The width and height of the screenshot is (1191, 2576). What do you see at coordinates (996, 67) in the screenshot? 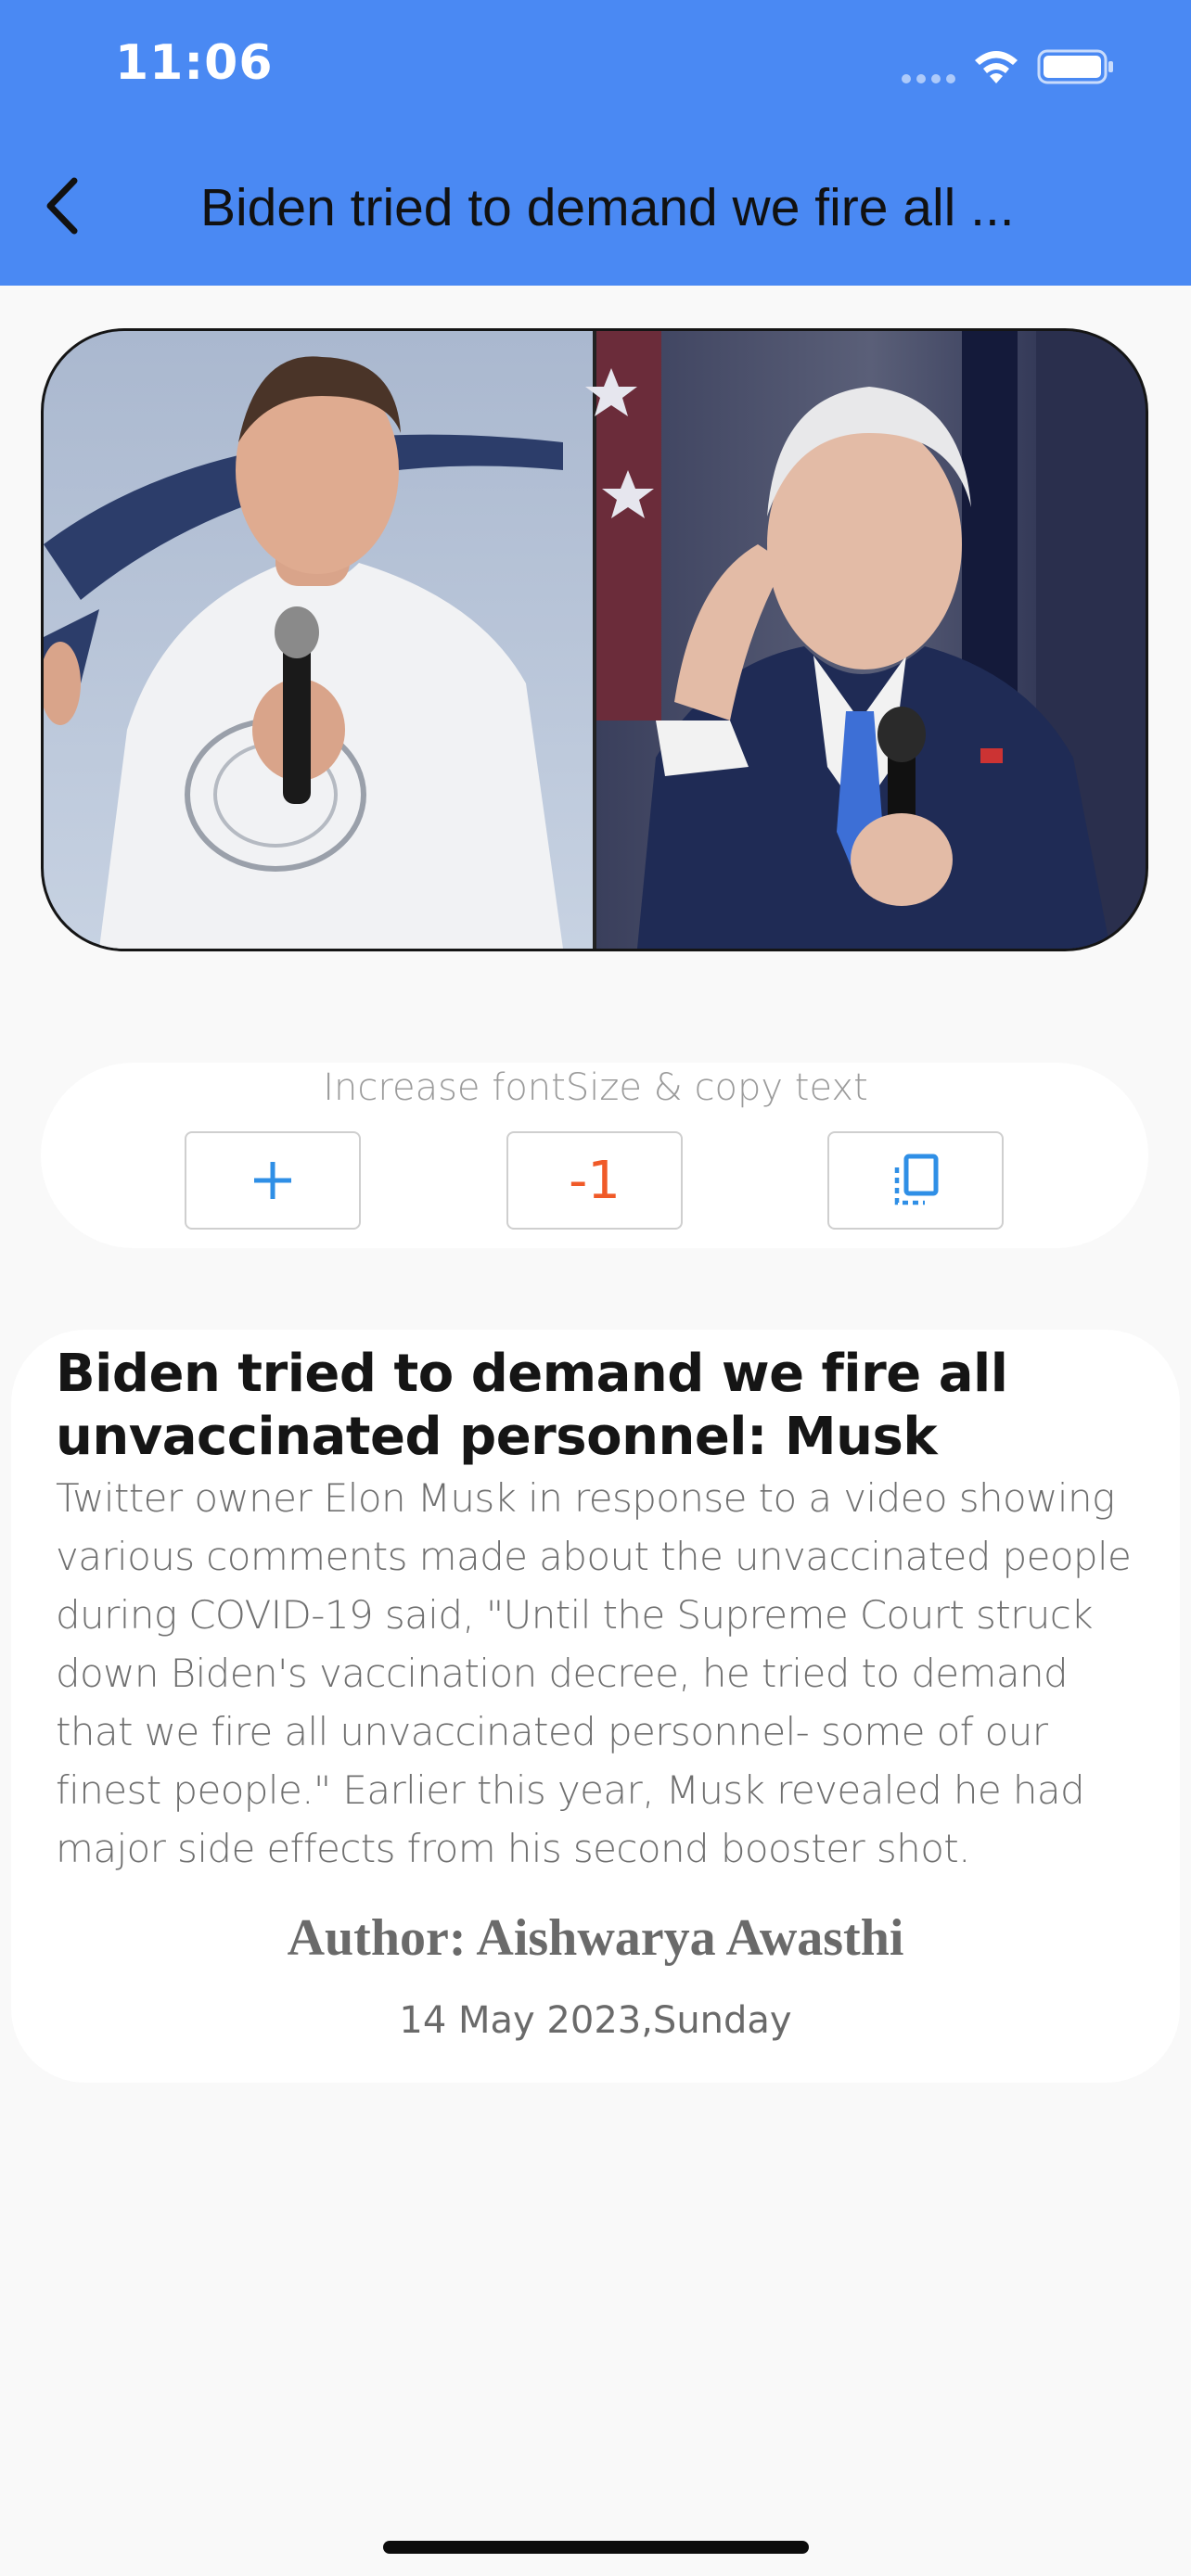
I see `wifi-icon` at bounding box center [996, 67].